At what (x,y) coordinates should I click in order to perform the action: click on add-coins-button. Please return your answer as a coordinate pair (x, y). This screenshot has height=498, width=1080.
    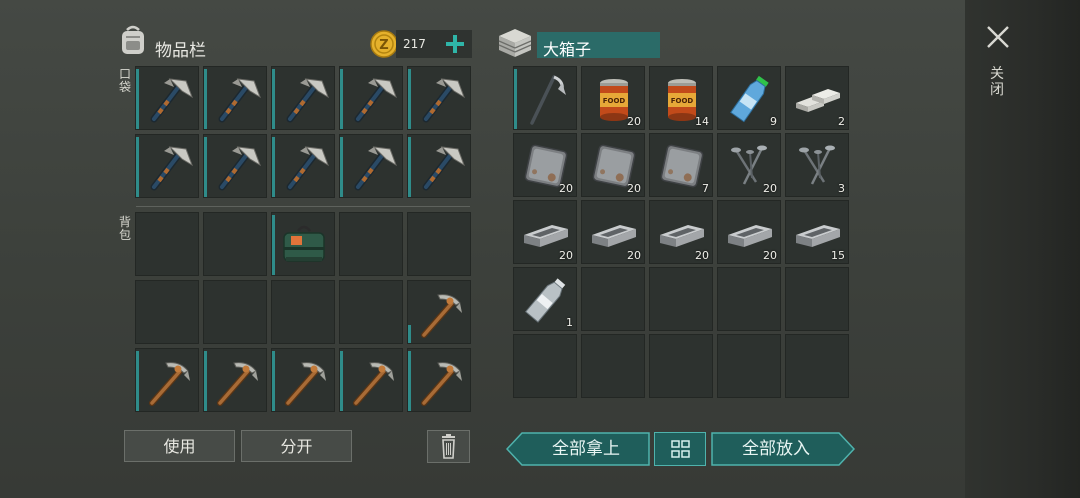
    Looking at the image, I should click on (455, 44).